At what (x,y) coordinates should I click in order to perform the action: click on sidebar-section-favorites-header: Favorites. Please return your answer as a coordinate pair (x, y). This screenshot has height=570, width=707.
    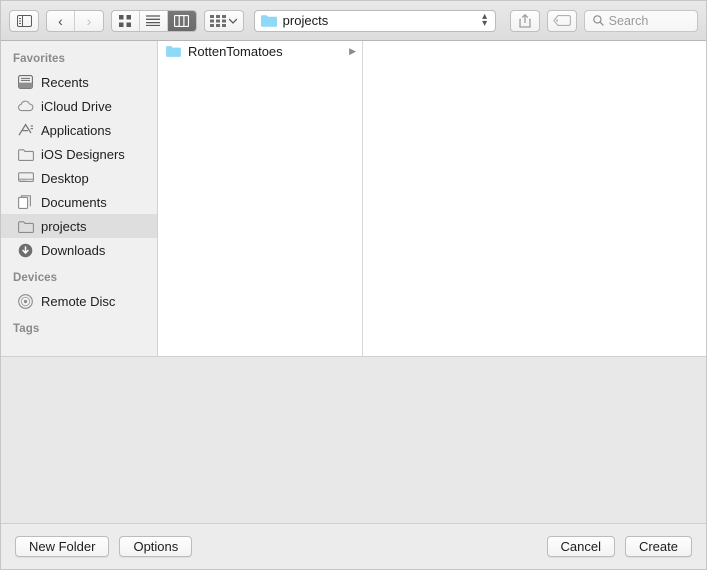
    Looking at the image, I should click on (39, 59).